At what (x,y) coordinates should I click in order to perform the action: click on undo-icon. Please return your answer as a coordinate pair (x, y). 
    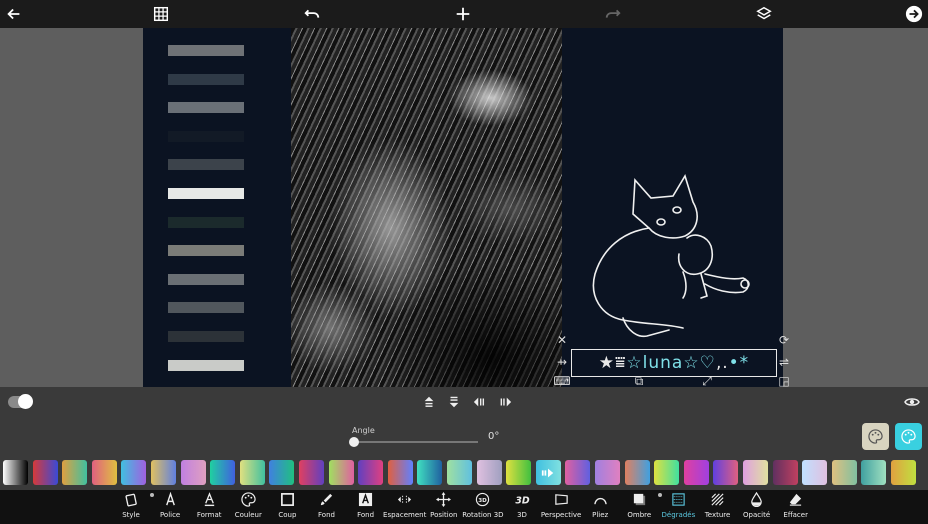
    Looking at the image, I should click on (312, 14).